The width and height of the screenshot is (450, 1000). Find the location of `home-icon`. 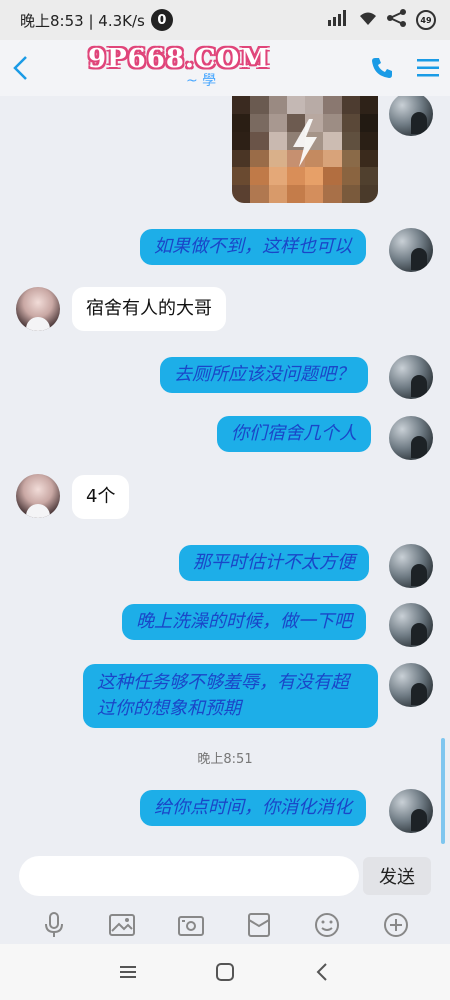

home-icon is located at coordinates (225, 972).